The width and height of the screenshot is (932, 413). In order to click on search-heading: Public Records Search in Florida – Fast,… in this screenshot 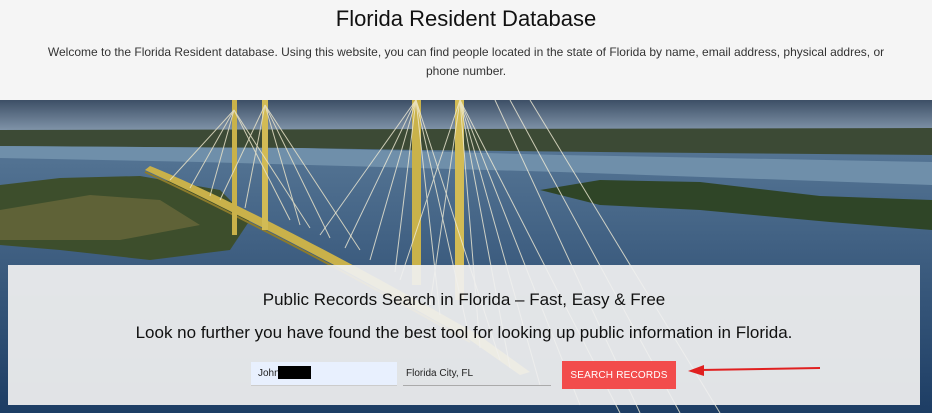, I will do `click(464, 299)`.